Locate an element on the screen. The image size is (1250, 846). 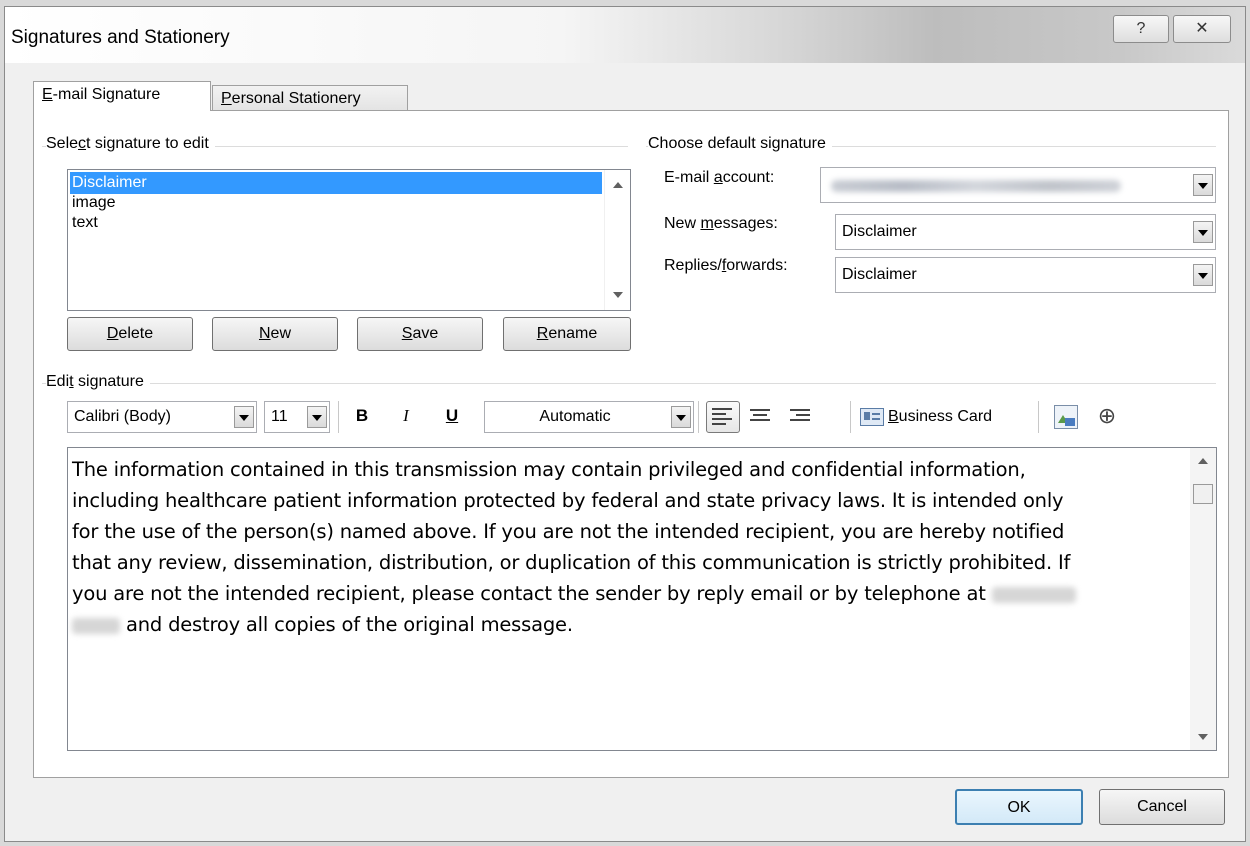
tab-personal-stationery: Personal Stationery is located at coordinates (310, 99).